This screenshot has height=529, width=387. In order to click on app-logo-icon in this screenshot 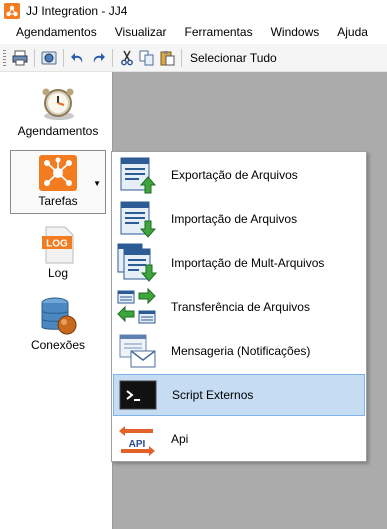, I will do `click(12, 11)`.